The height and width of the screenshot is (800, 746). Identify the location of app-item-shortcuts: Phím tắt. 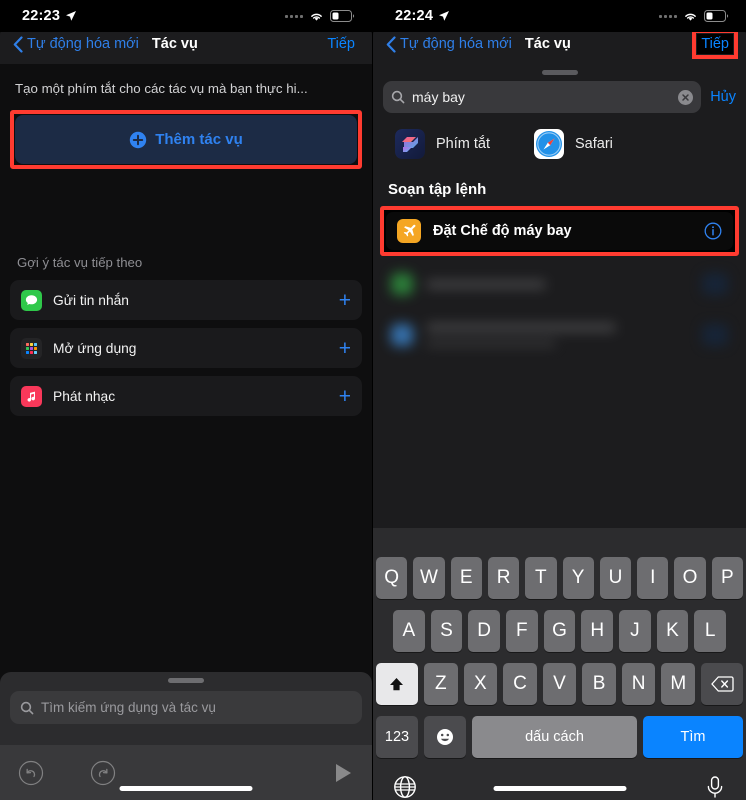
(442, 144).